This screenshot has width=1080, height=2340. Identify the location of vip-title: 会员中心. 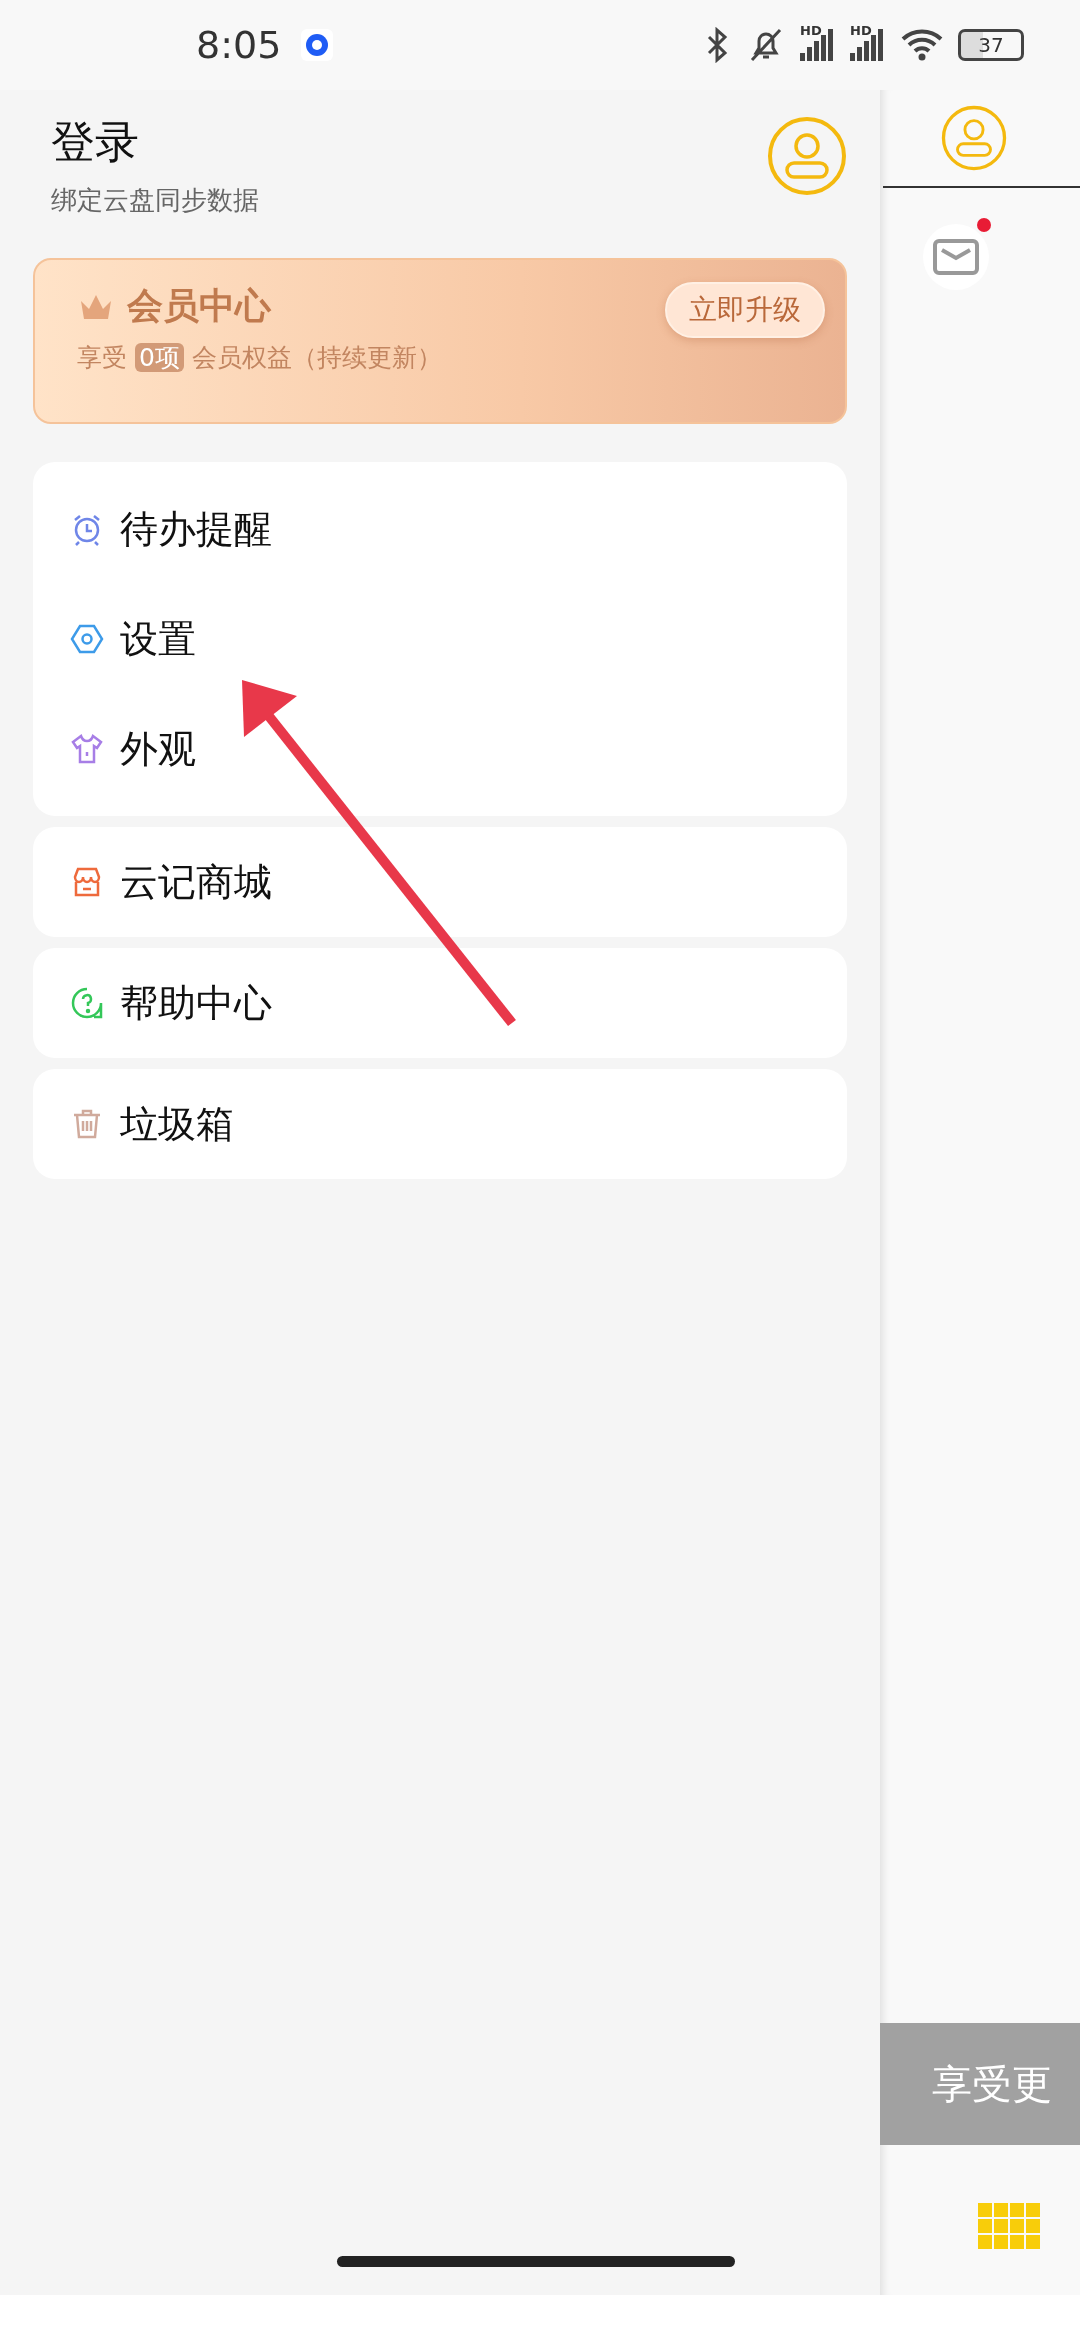
(199, 306).